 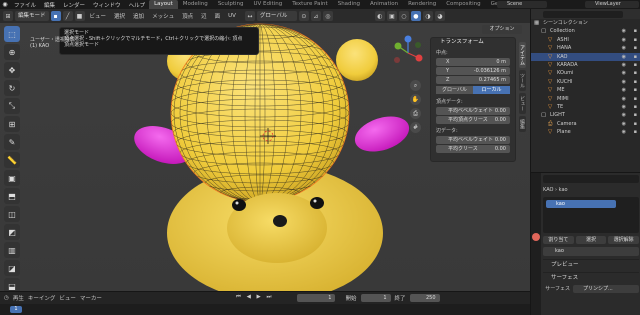 I want to click on transform-orientation-dropdown: グローバル, so click(x=276, y=16).